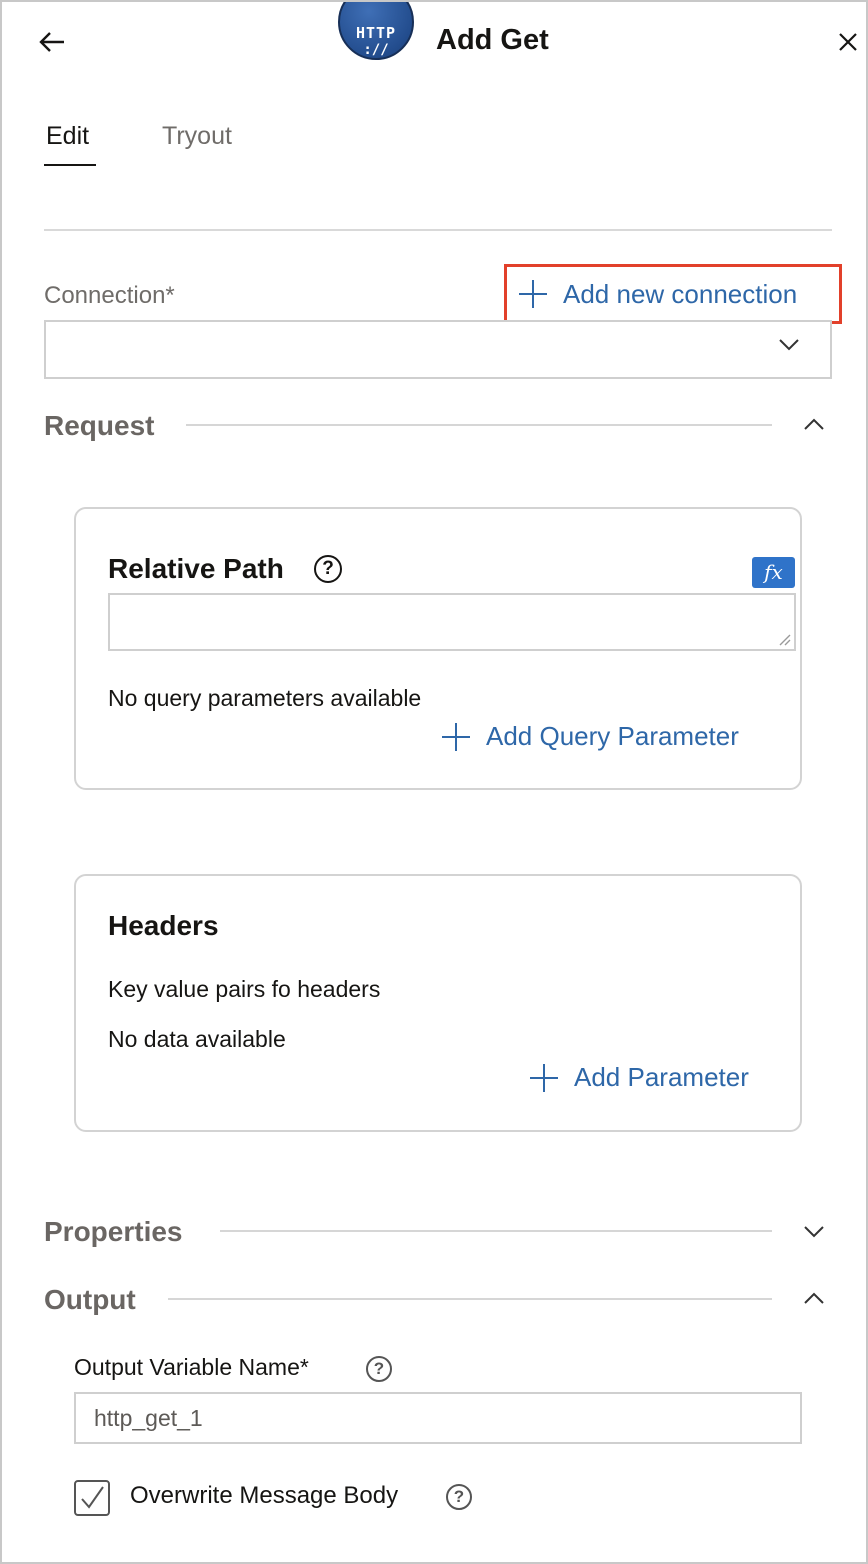 The width and height of the screenshot is (868, 1564). What do you see at coordinates (438, 230) in the screenshot?
I see `tabs-divider` at bounding box center [438, 230].